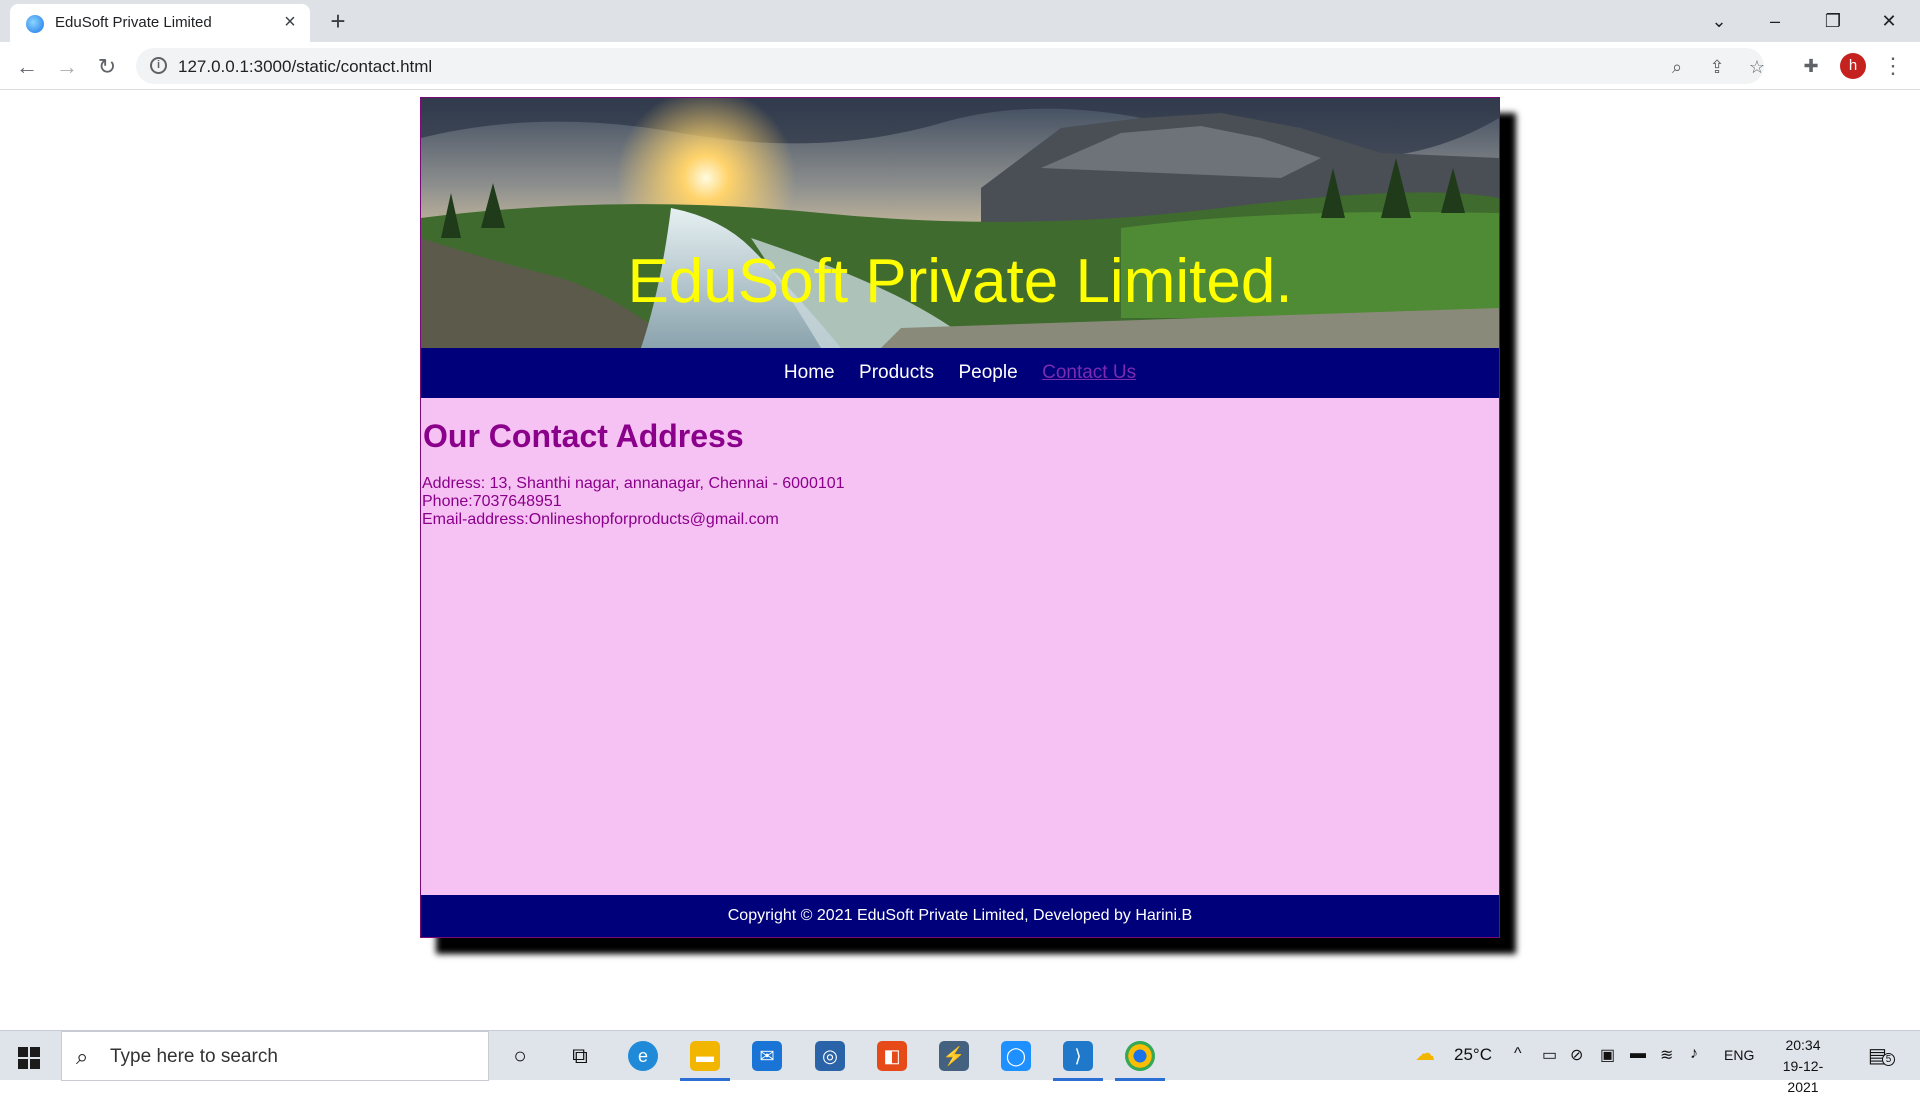 This screenshot has height=1098, width=1920. Describe the element at coordinates (583, 436) in the screenshot. I see `page-heading: Our Contact Address` at that location.